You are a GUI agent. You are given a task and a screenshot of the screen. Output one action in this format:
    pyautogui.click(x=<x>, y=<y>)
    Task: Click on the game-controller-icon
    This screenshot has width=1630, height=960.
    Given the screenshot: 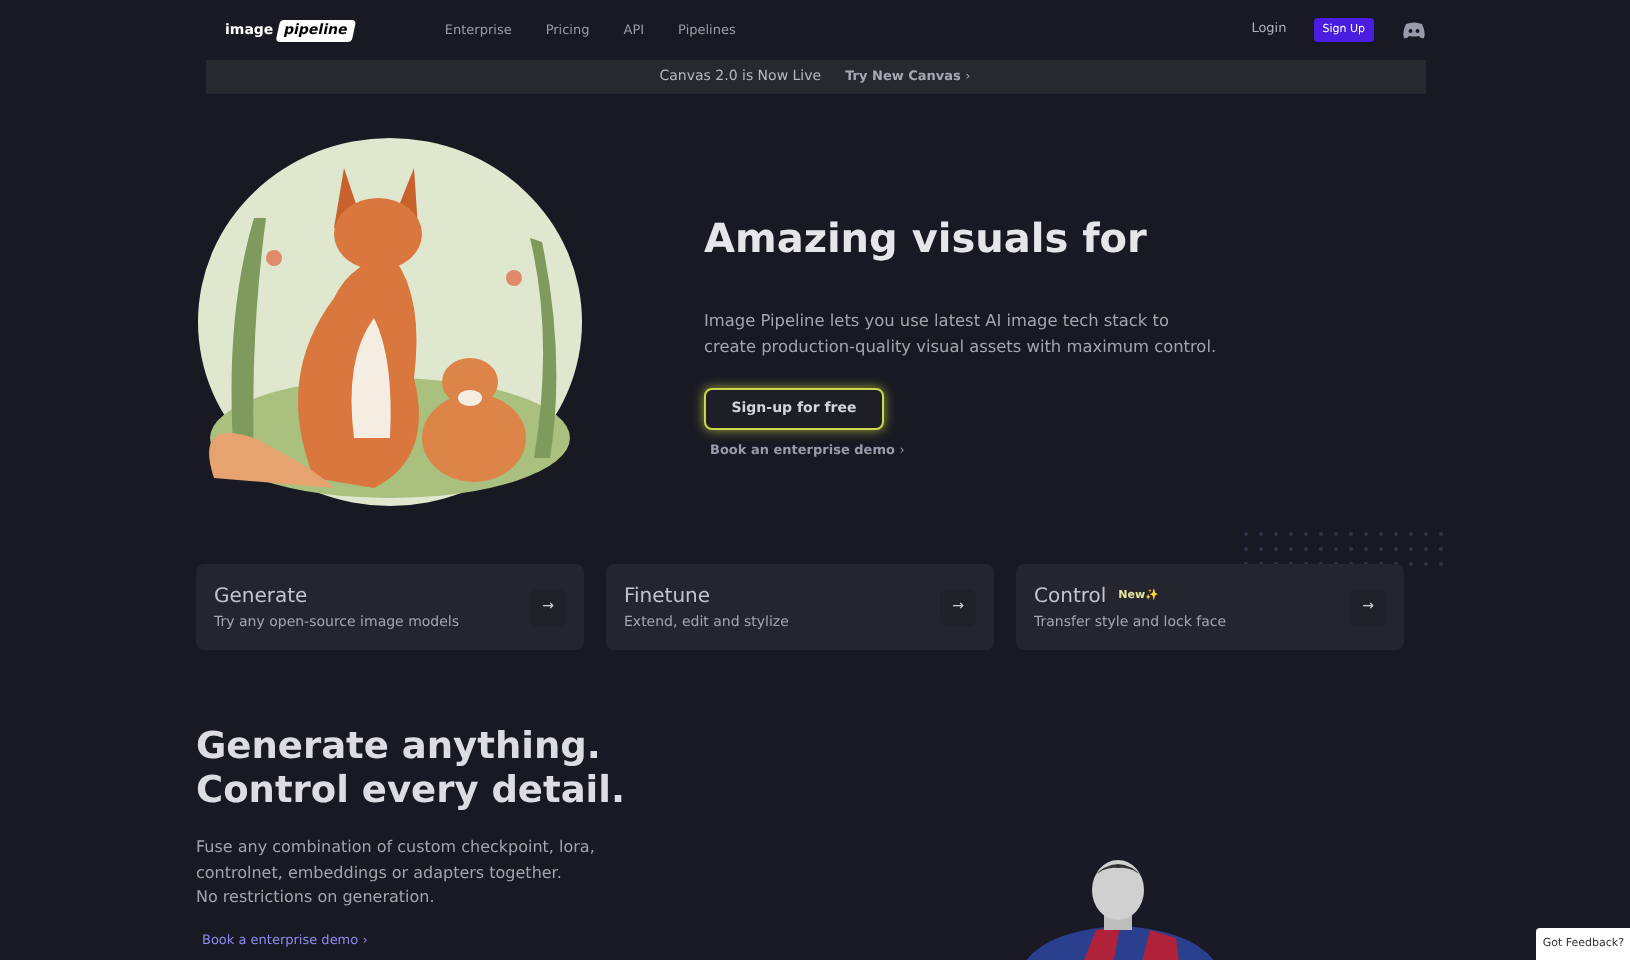 What is the action you would take?
    pyautogui.click(x=1413, y=30)
    